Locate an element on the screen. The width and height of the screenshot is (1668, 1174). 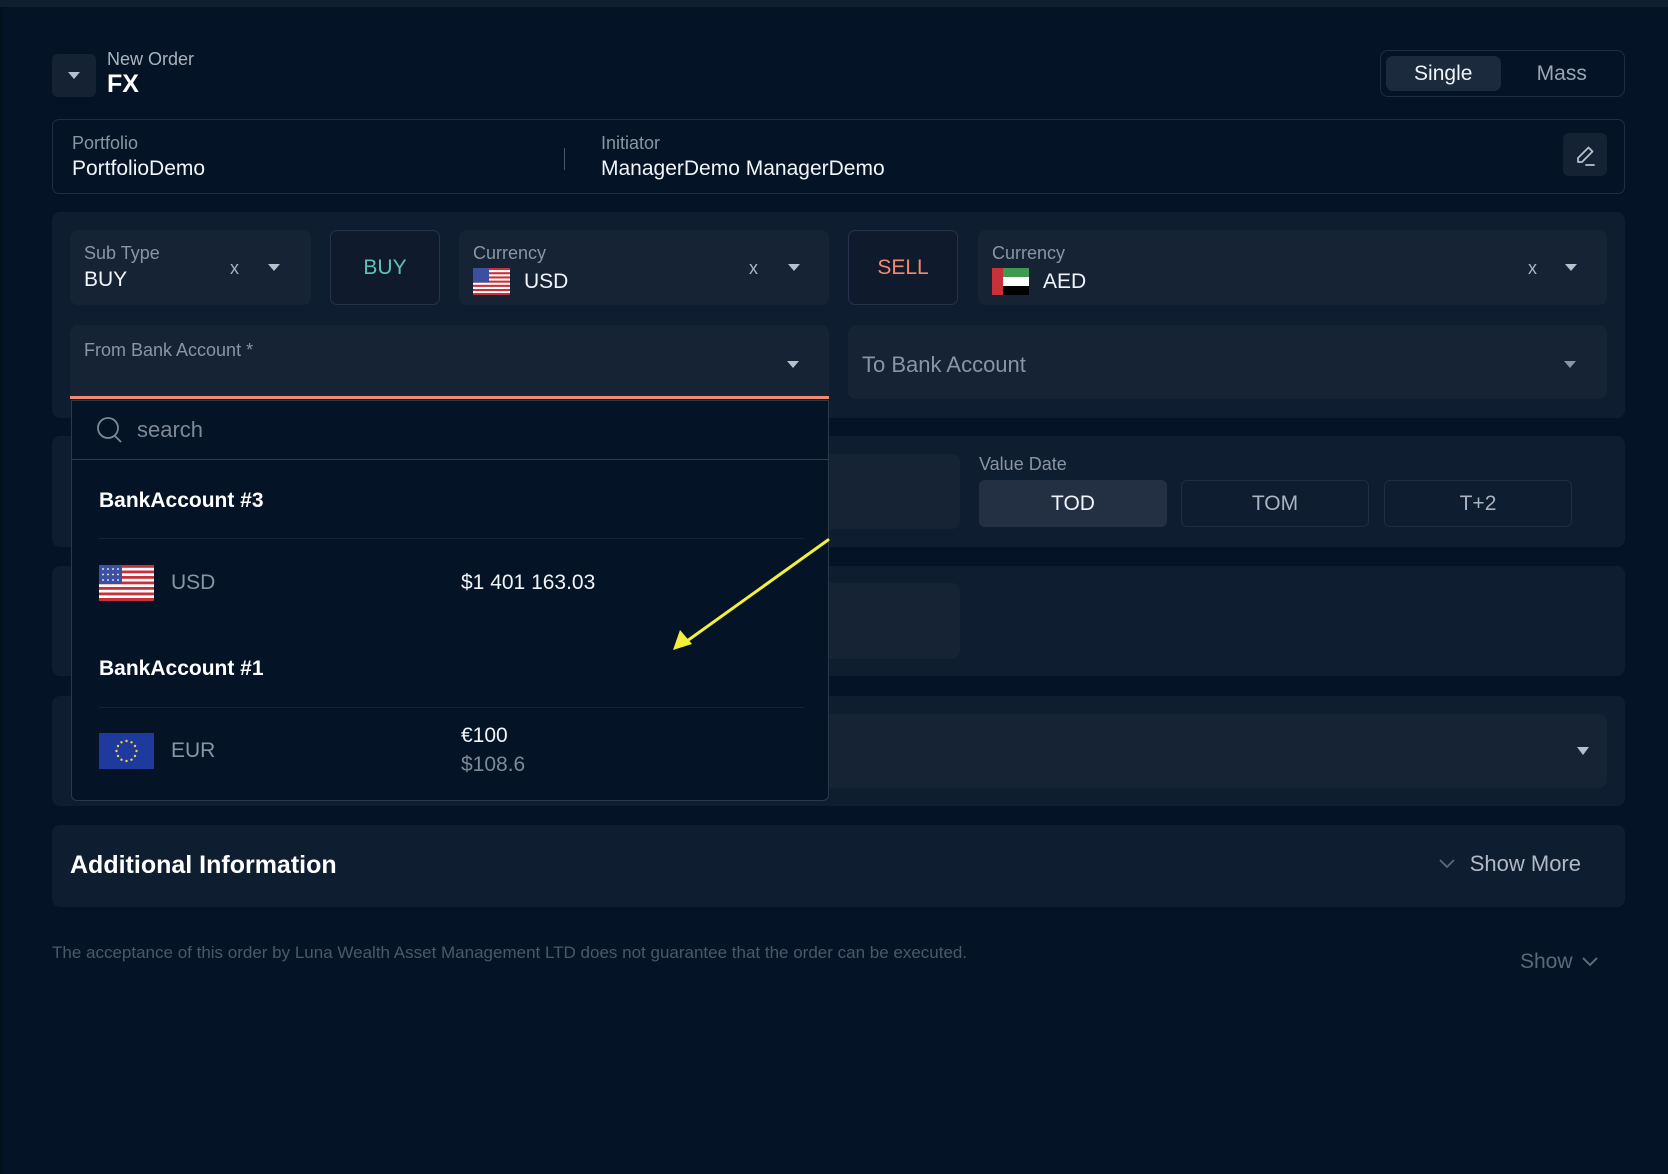
to-bank-account-select: To Bank Account is located at coordinates (1227, 362).